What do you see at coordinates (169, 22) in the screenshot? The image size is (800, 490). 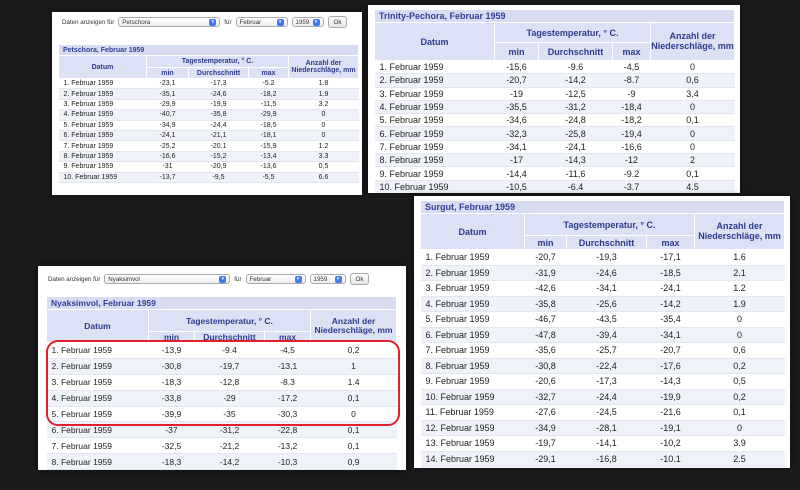 I see `station-select: Petschora ▾` at bounding box center [169, 22].